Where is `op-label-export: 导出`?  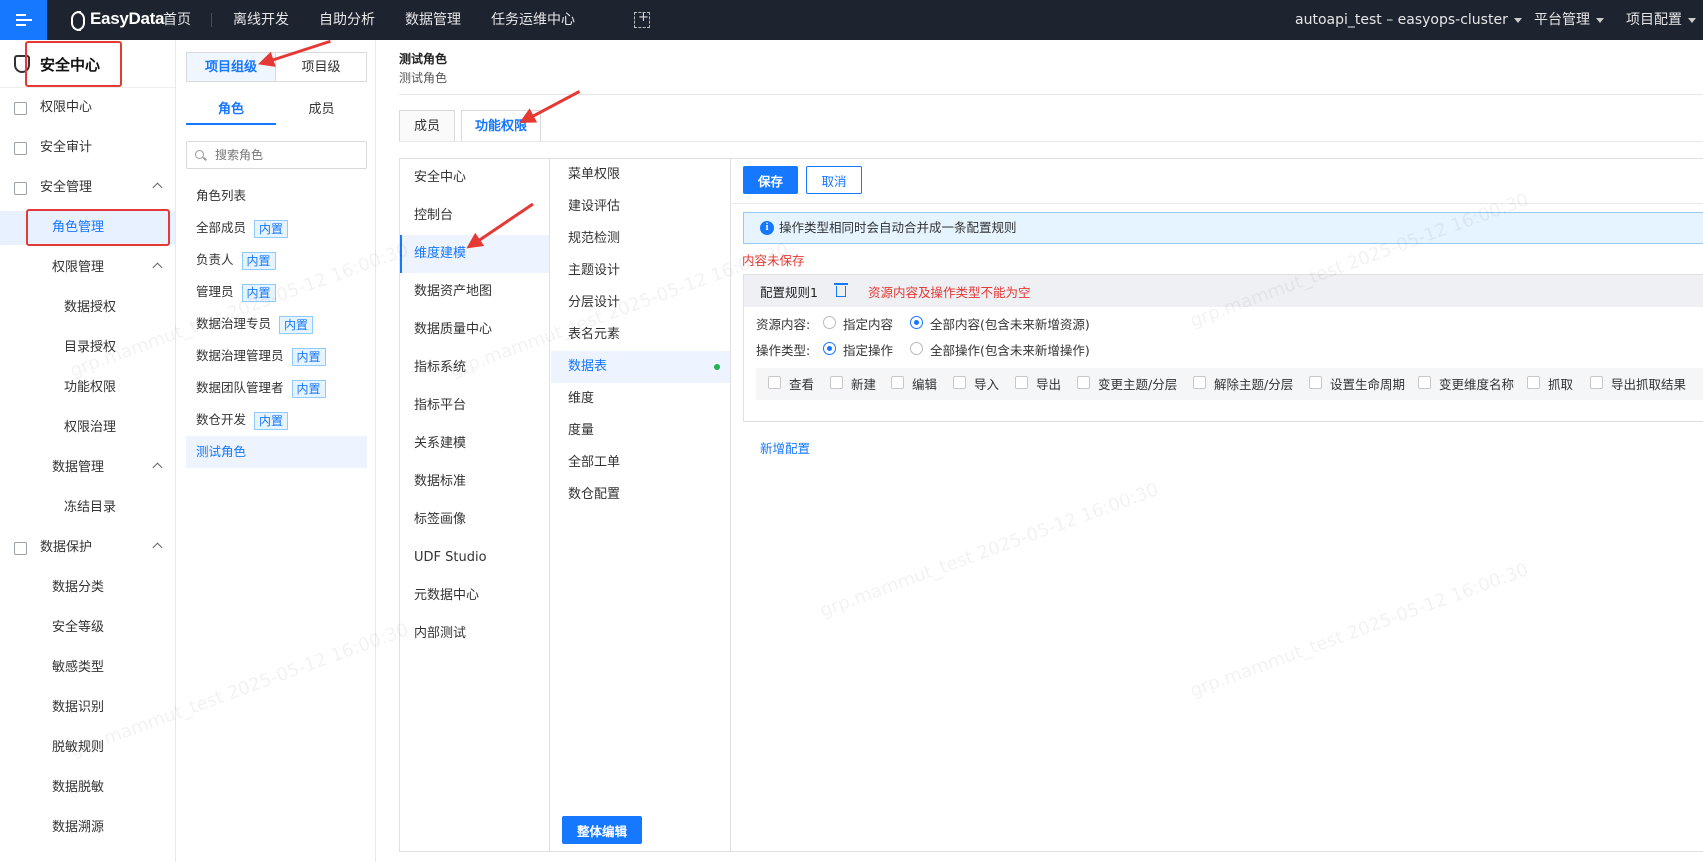 op-label-export: 导出 is located at coordinates (1048, 383).